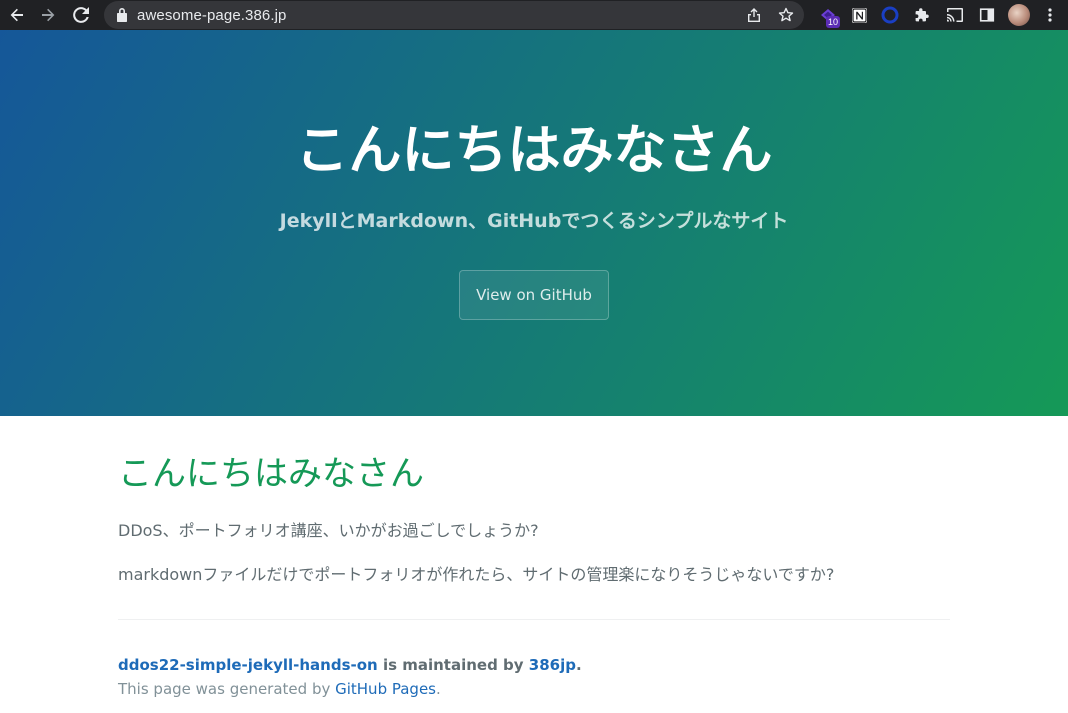  What do you see at coordinates (227, 689) in the screenshot?
I see `generated-prefix: This page was generated by` at bounding box center [227, 689].